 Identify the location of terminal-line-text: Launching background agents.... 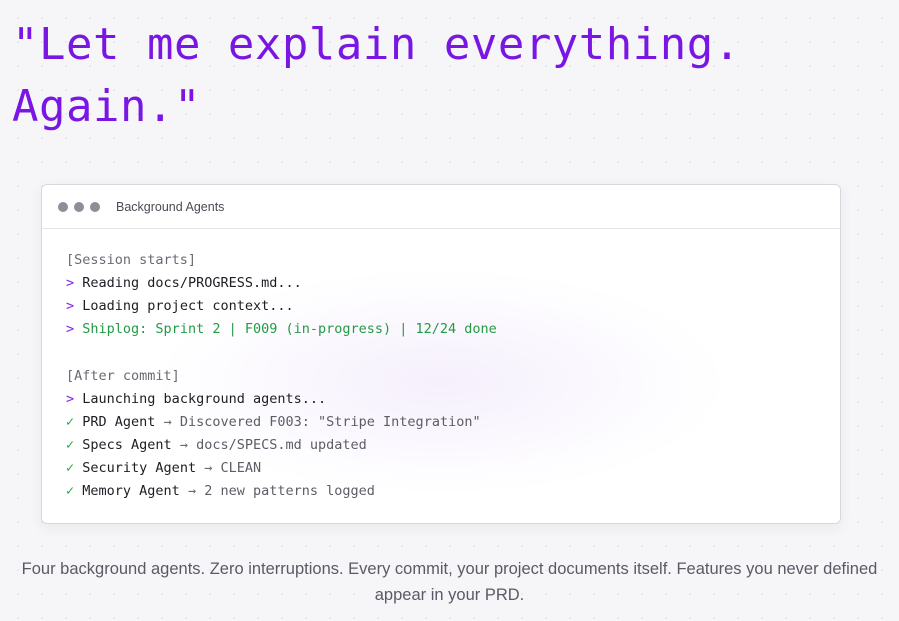
(204, 399).